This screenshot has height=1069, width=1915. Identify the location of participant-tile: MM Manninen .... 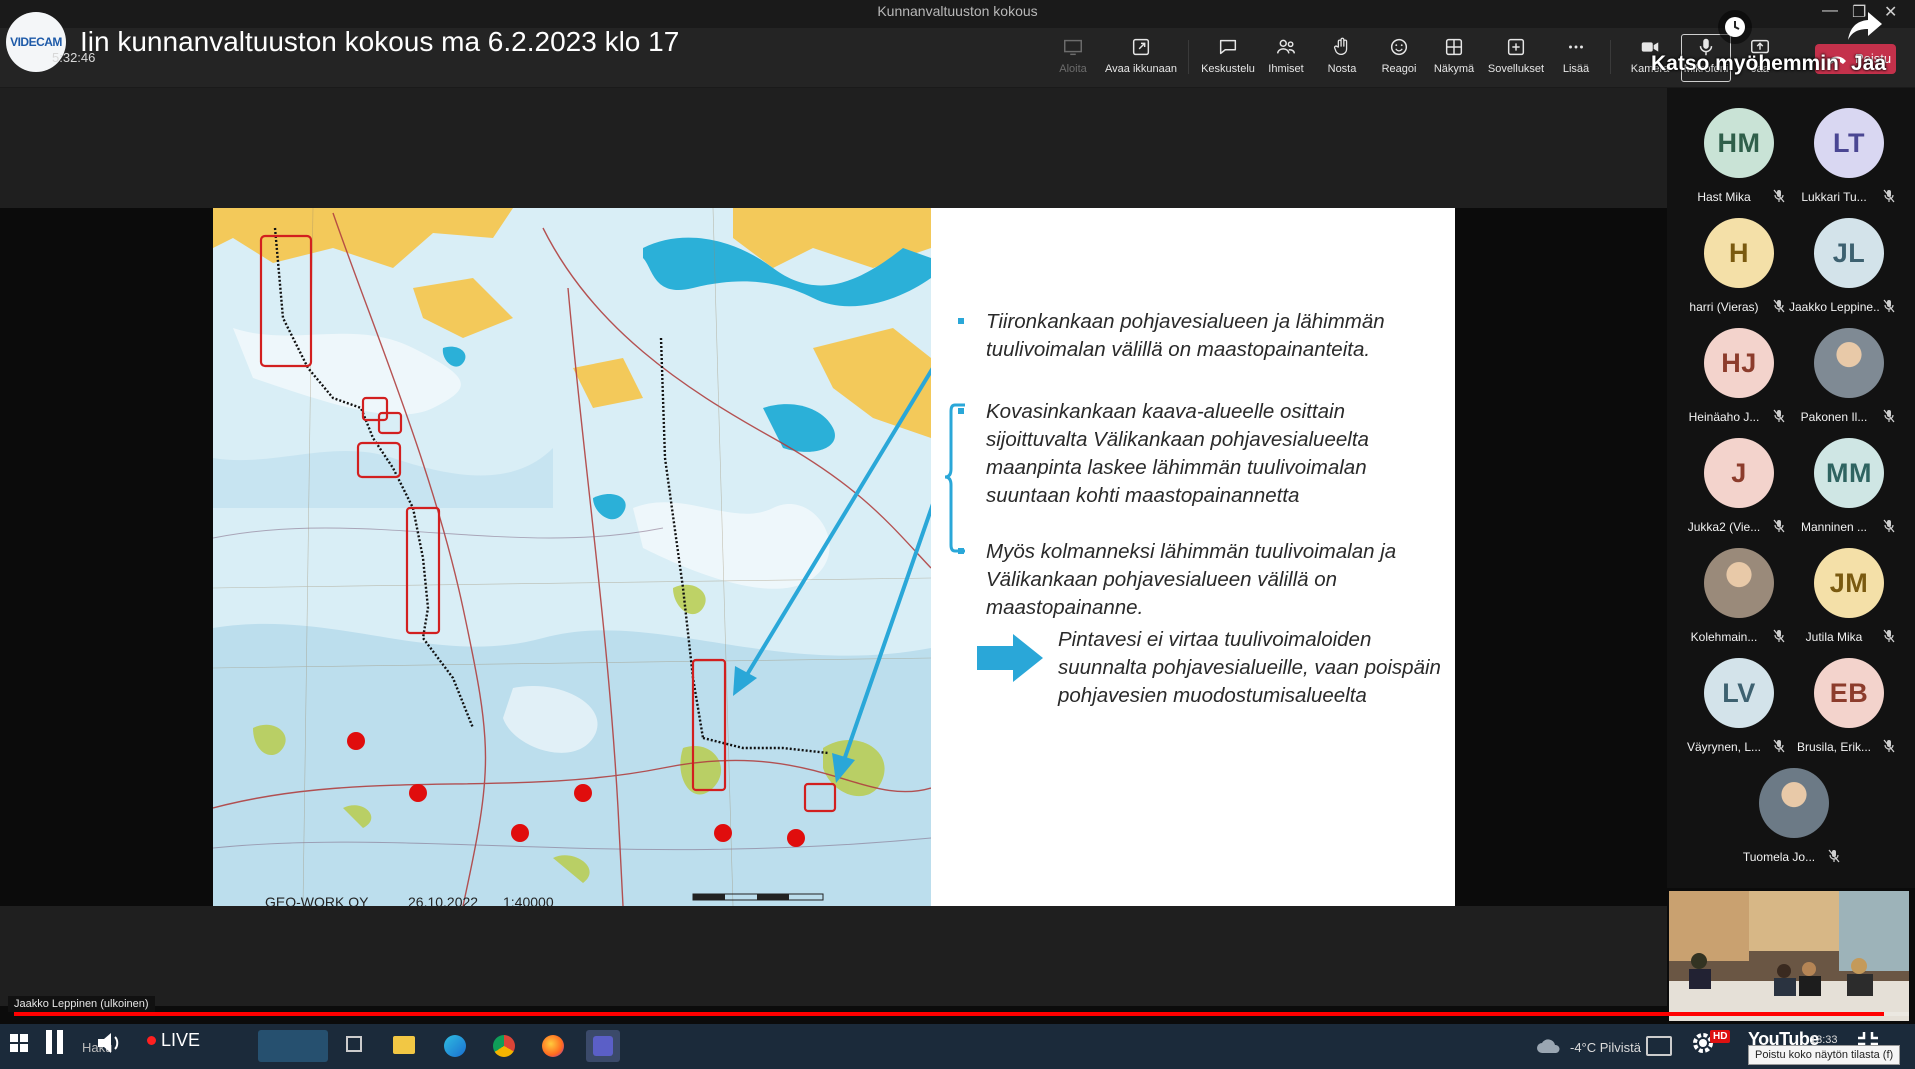
(1844, 493).